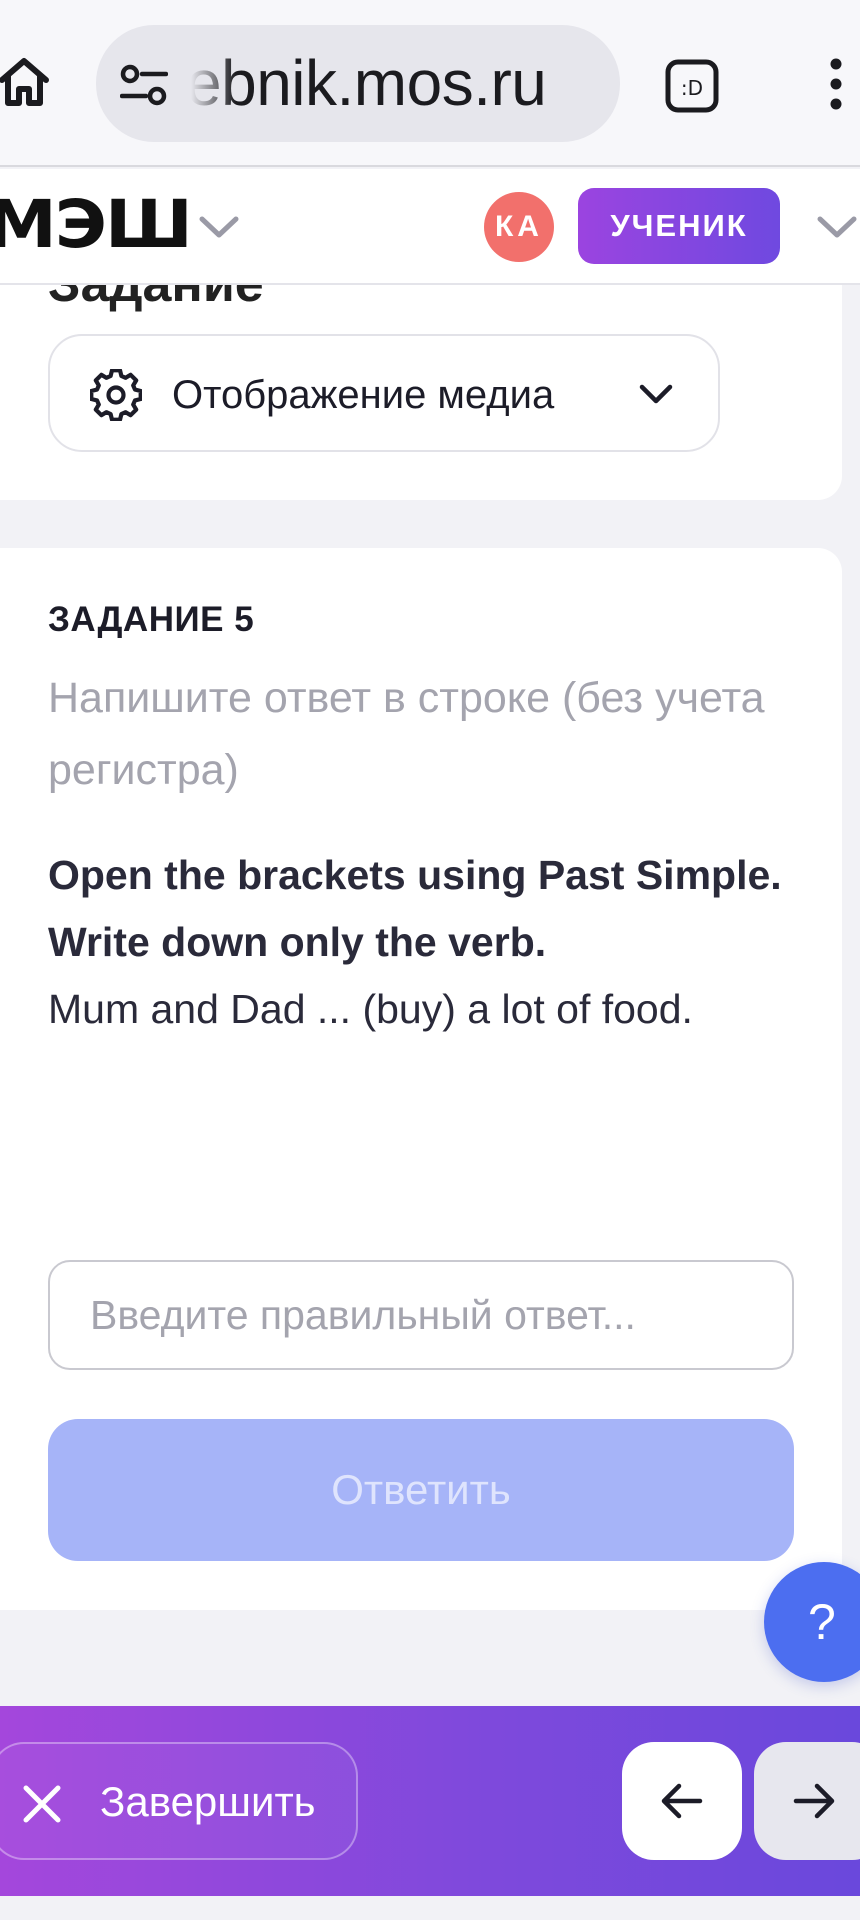 The image size is (860, 1920). I want to click on task-settings-card: Задание Отображение медиа, so click(421, 375).